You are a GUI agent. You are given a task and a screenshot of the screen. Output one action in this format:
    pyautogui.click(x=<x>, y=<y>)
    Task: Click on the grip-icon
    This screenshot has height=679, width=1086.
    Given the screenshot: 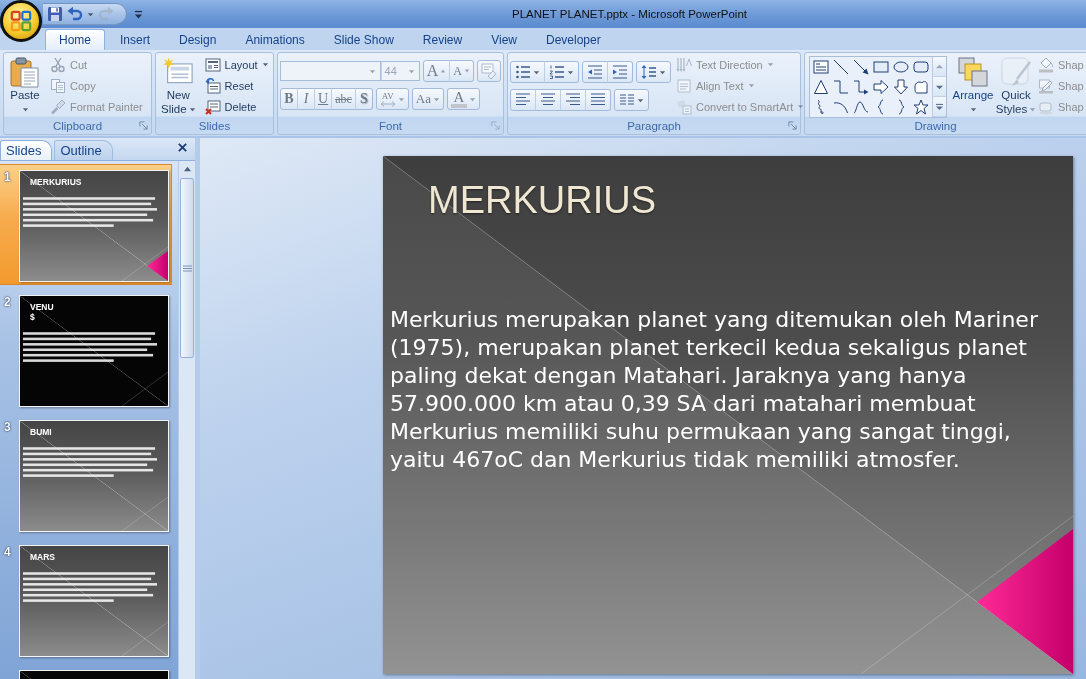 What is the action you would take?
    pyautogui.click(x=187, y=268)
    